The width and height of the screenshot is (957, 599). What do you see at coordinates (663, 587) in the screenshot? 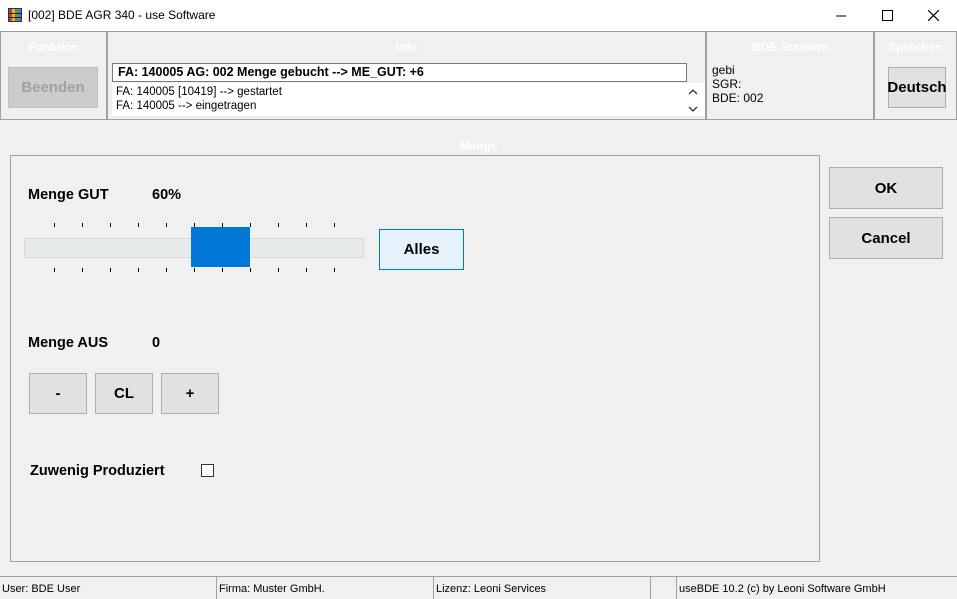
I see `status-empty` at bounding box center [663, 587].